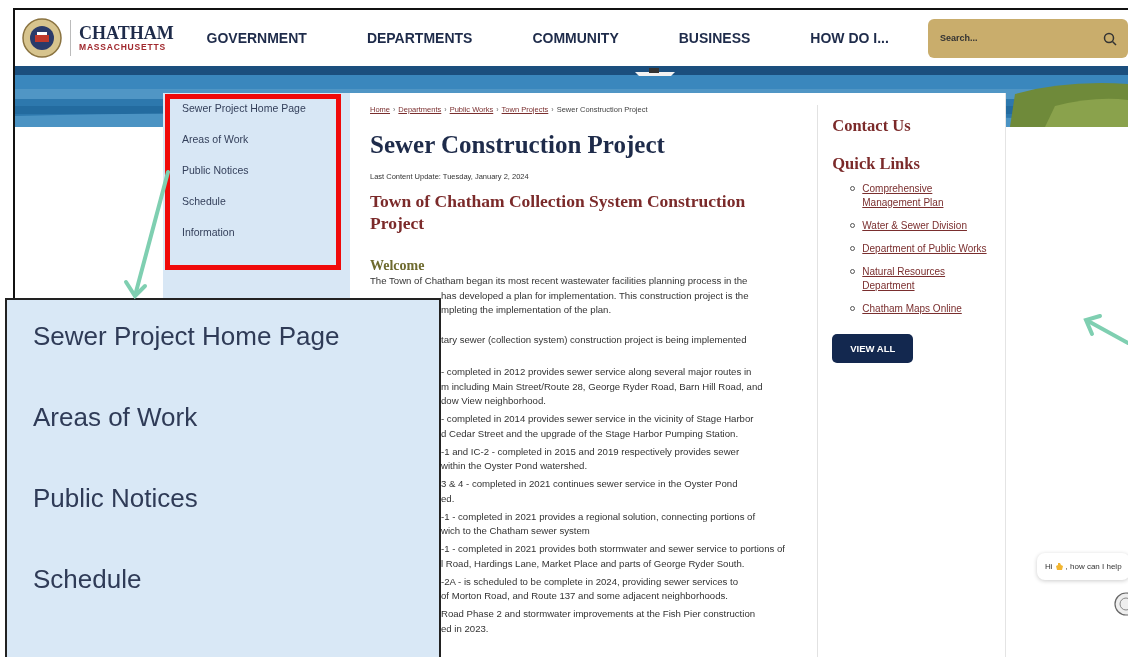 Image resolution: width=1128 pixels, height=657 pixels. Describe the element at coordinates (926, 309) in the screenshot. I see `quick-link: Chatham Maps Online` at that location.